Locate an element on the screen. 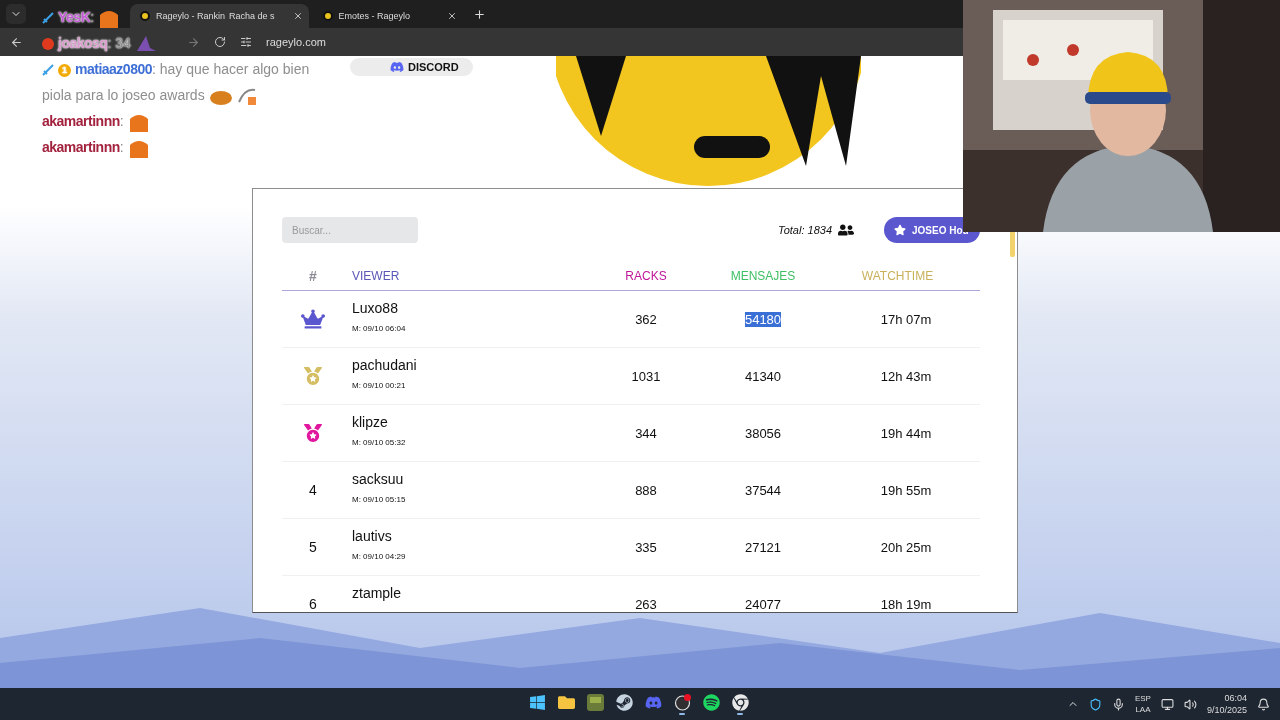 The image size is (1280, 720). language-indicator: LAA is located at coordinates (1143, 709).